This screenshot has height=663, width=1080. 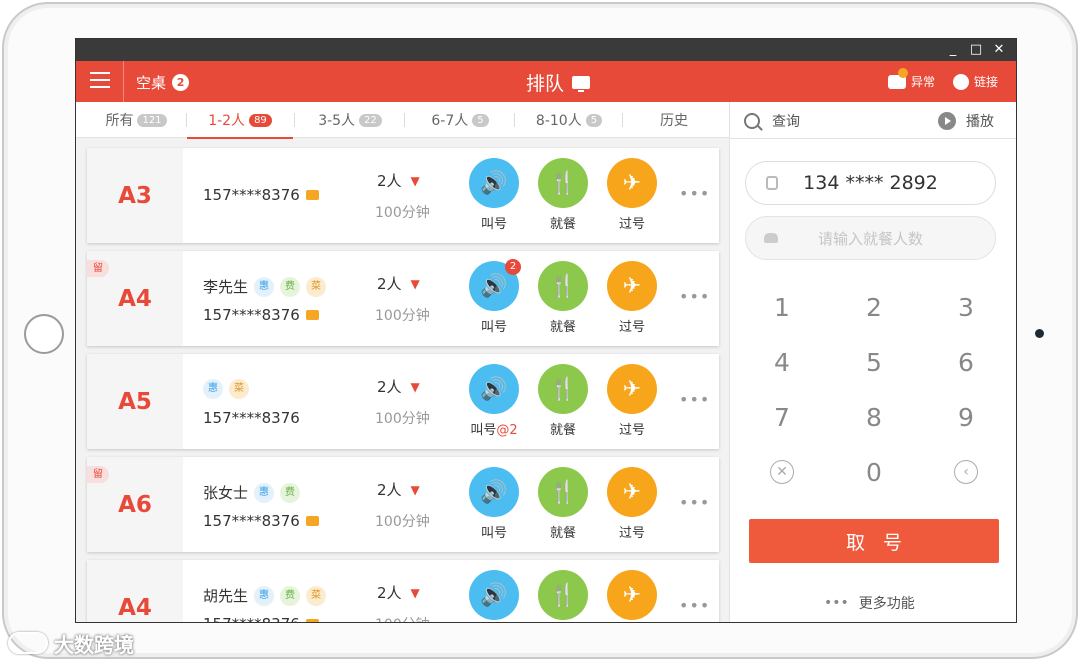 I want to click on more-functions-button: ••• 更多功能, so click(x=869, y=603).